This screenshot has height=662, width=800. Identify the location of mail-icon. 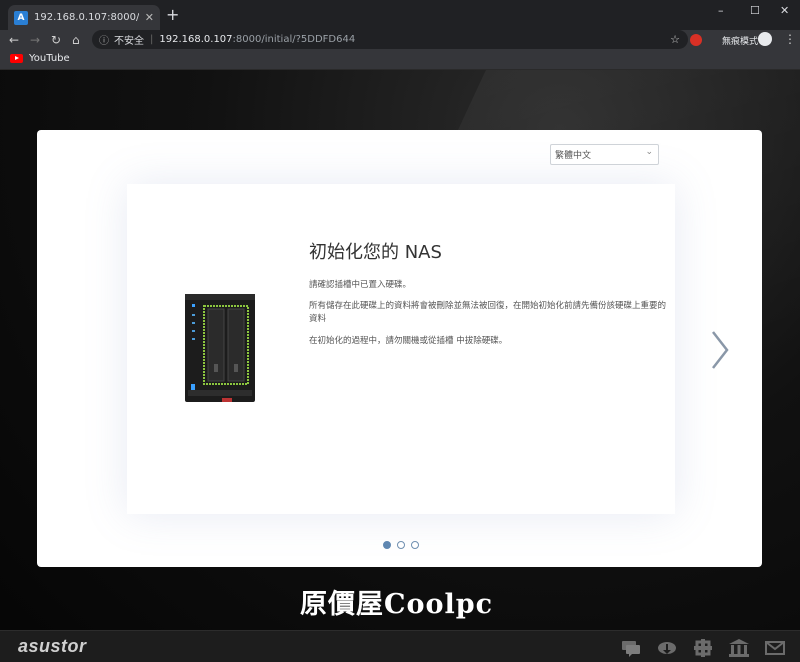
(775, 648).